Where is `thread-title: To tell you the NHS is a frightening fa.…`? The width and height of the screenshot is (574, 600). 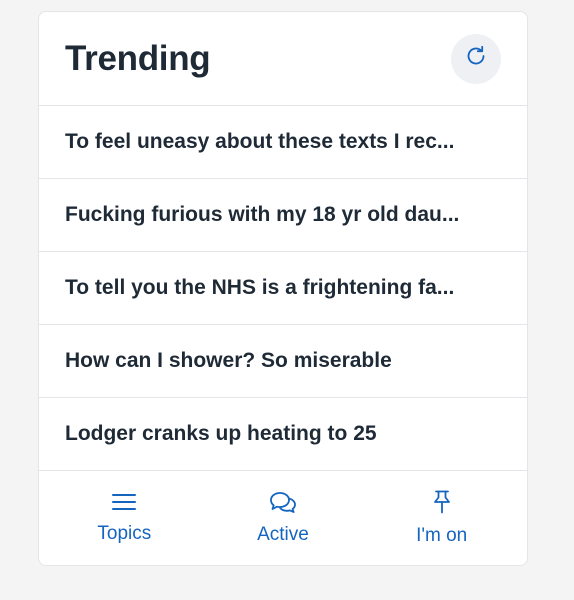 thread-title: To tell you the NHS is a frightening fa.… is located at coordinates (260, 287).